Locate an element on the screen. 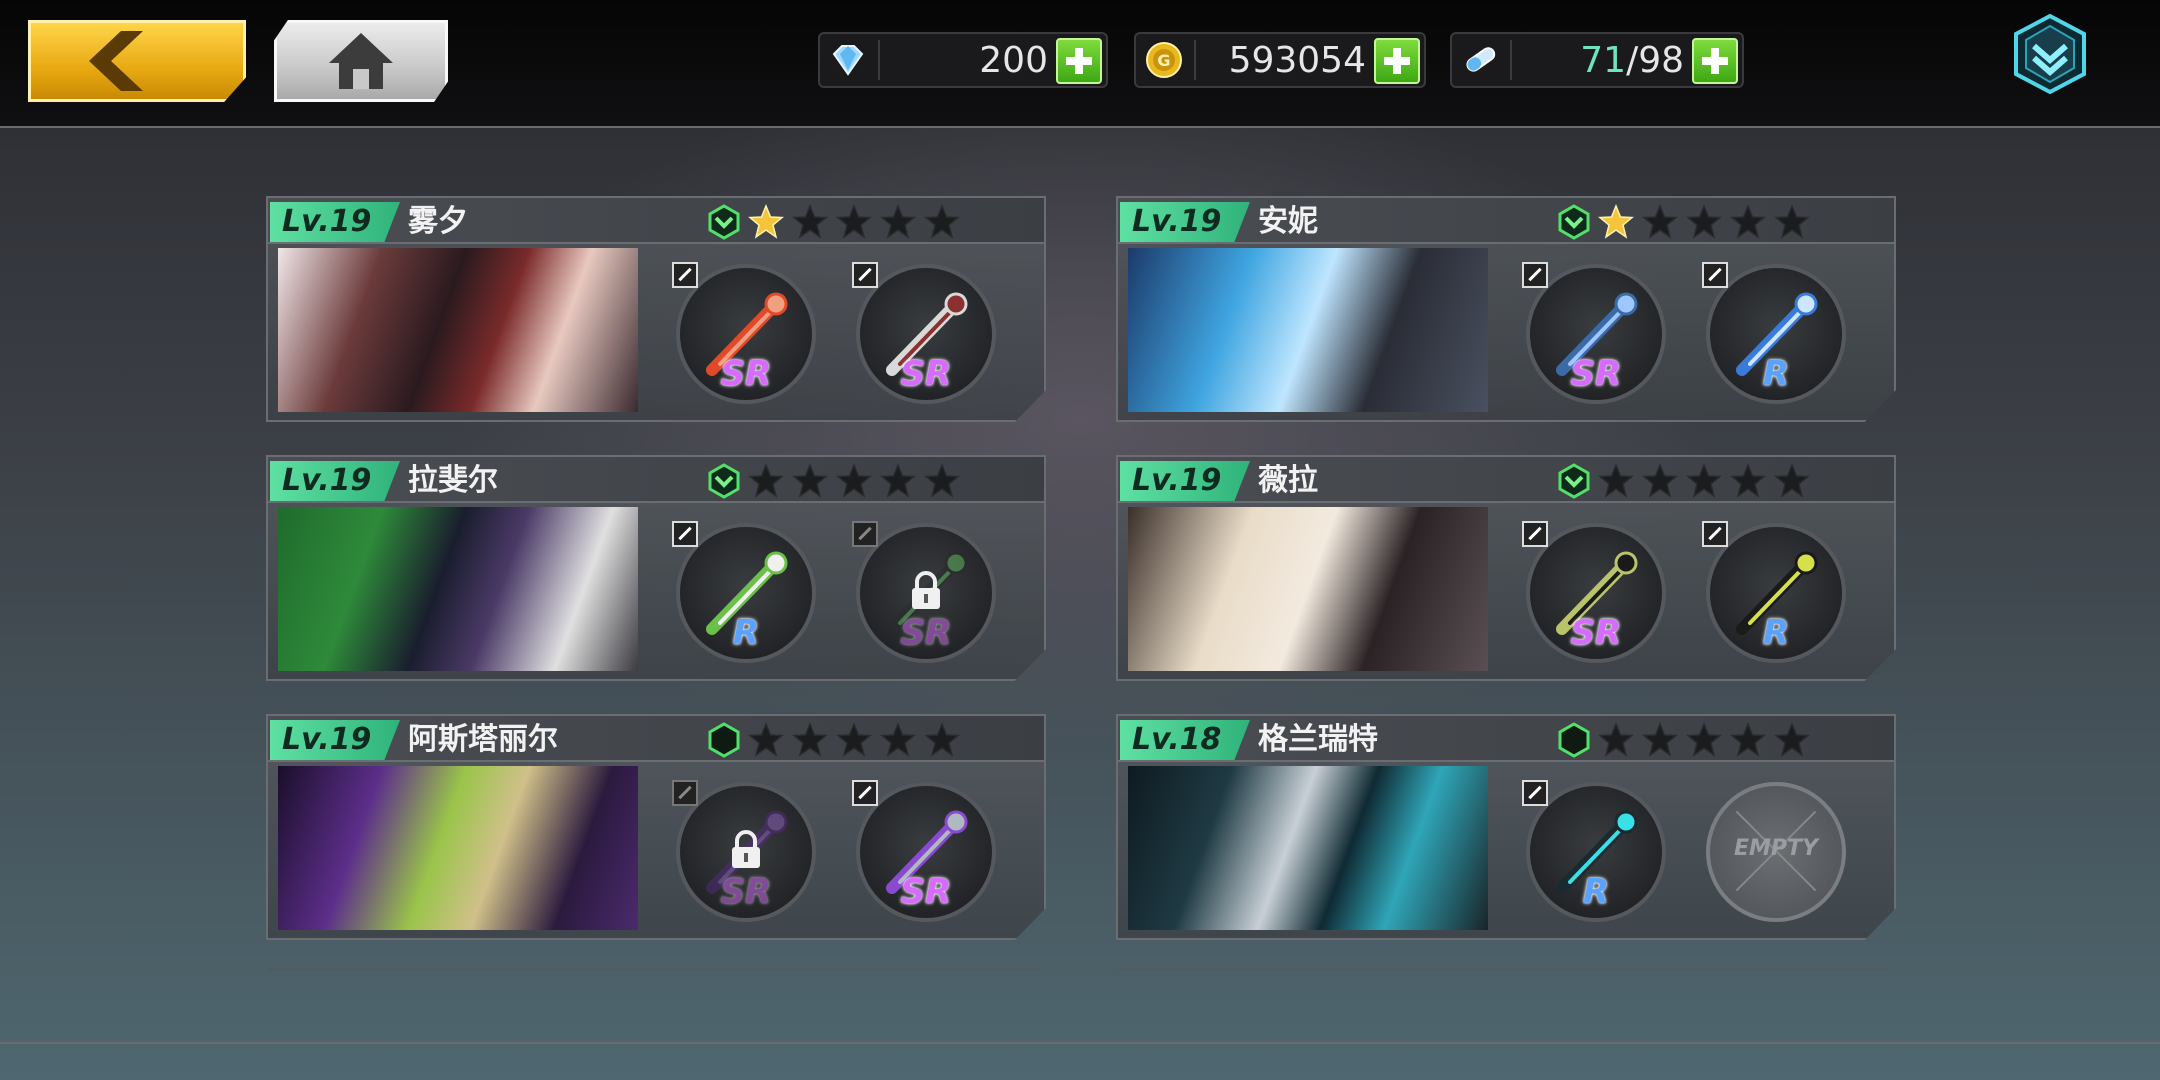 This screenshot has width=2160, height=1080. character-card: Lv.19 阿斯塔丽尔 SR SR is located at coordinates (656, 827).